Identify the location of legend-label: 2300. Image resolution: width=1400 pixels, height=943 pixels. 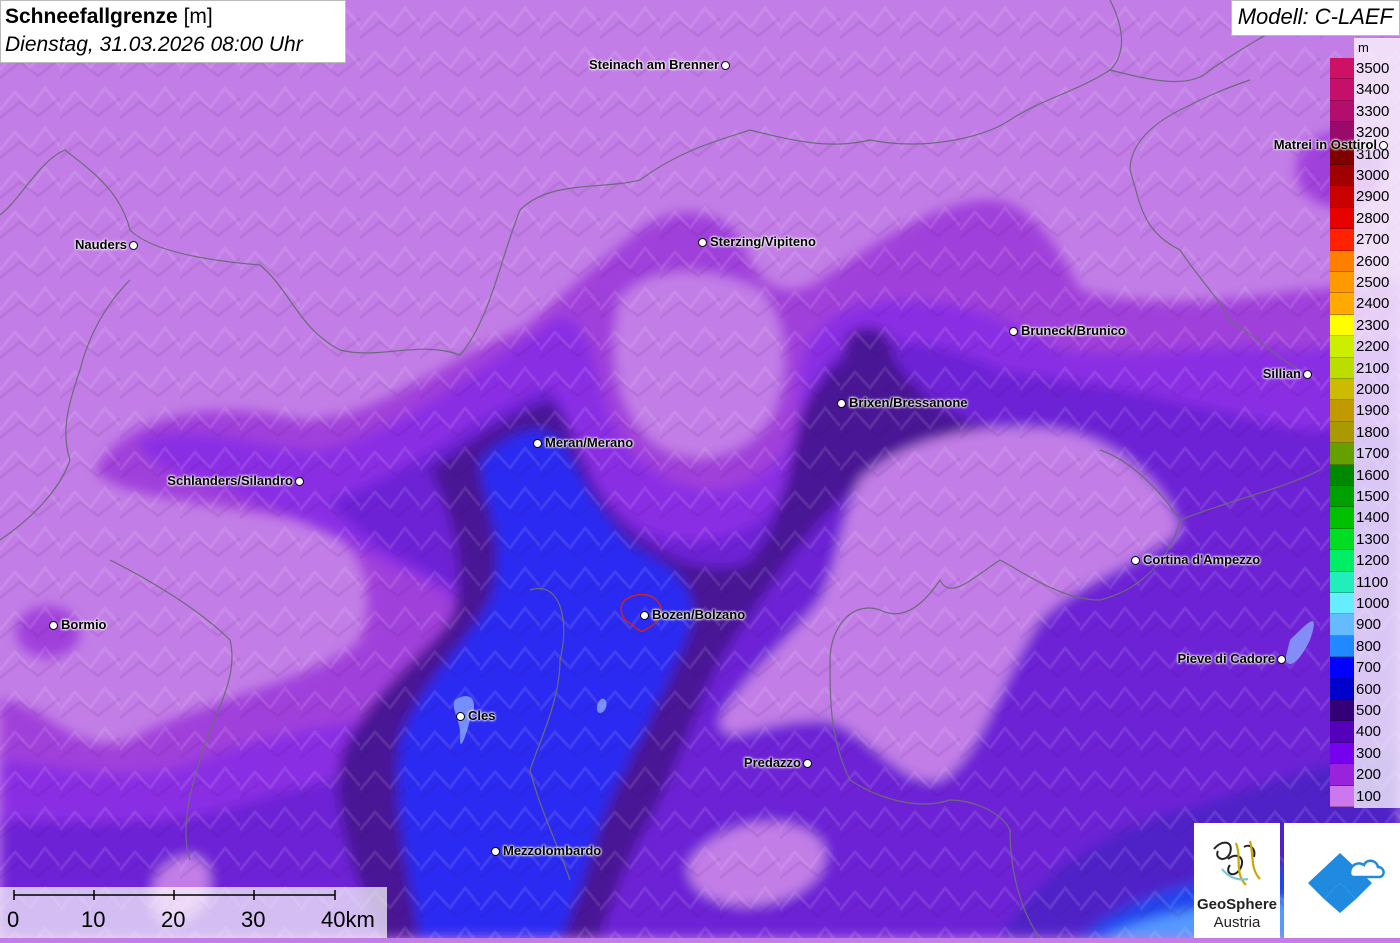
(1373, 325).